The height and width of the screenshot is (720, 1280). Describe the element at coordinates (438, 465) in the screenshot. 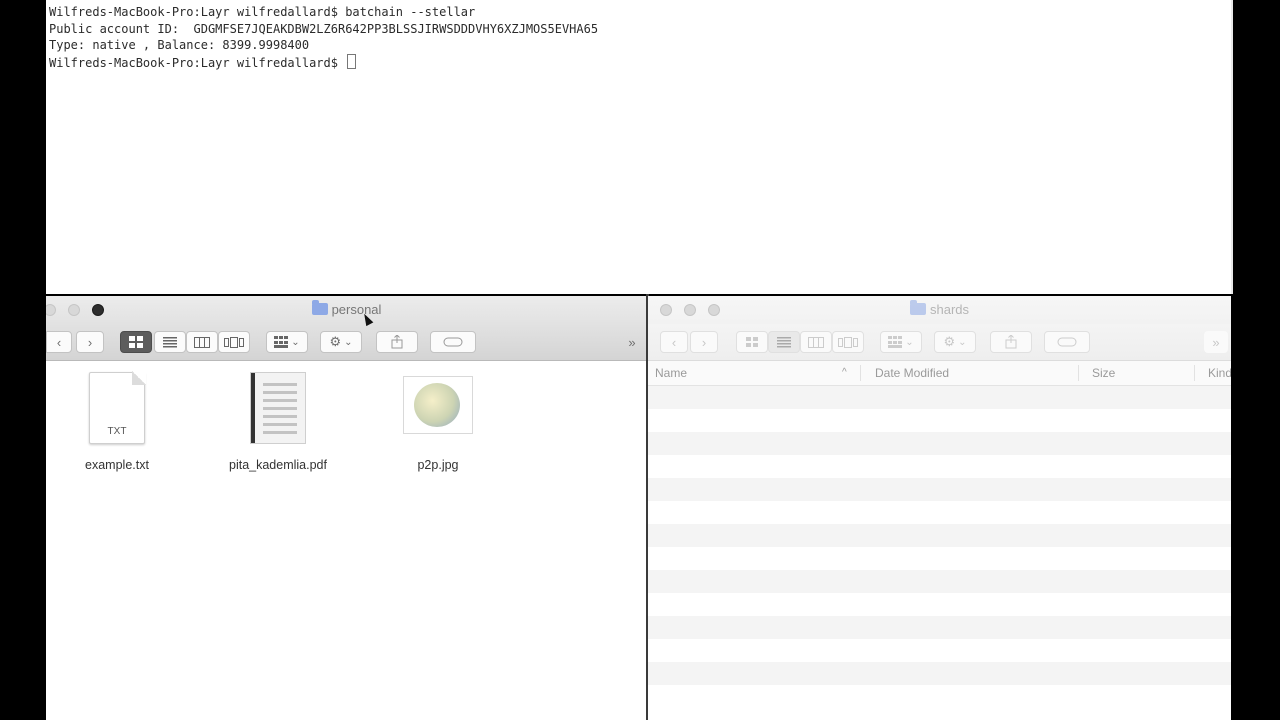

I see `file-name: p2p.jpg` at that location.